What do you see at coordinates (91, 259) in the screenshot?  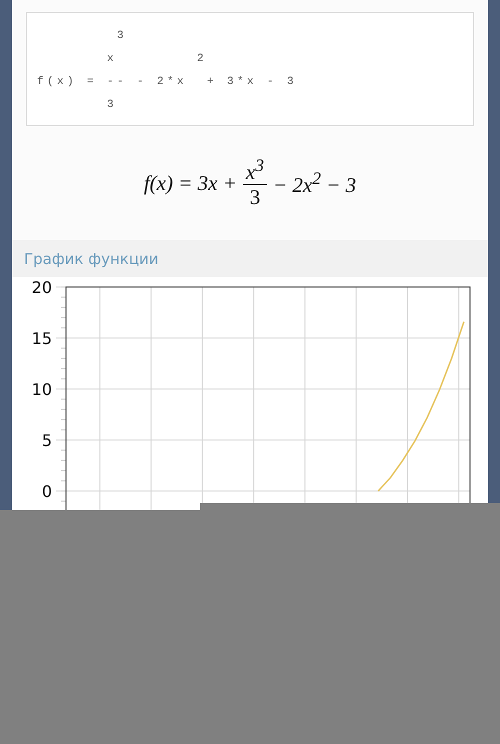 I see `section-title: График функции` at bounding box center [91, 259].